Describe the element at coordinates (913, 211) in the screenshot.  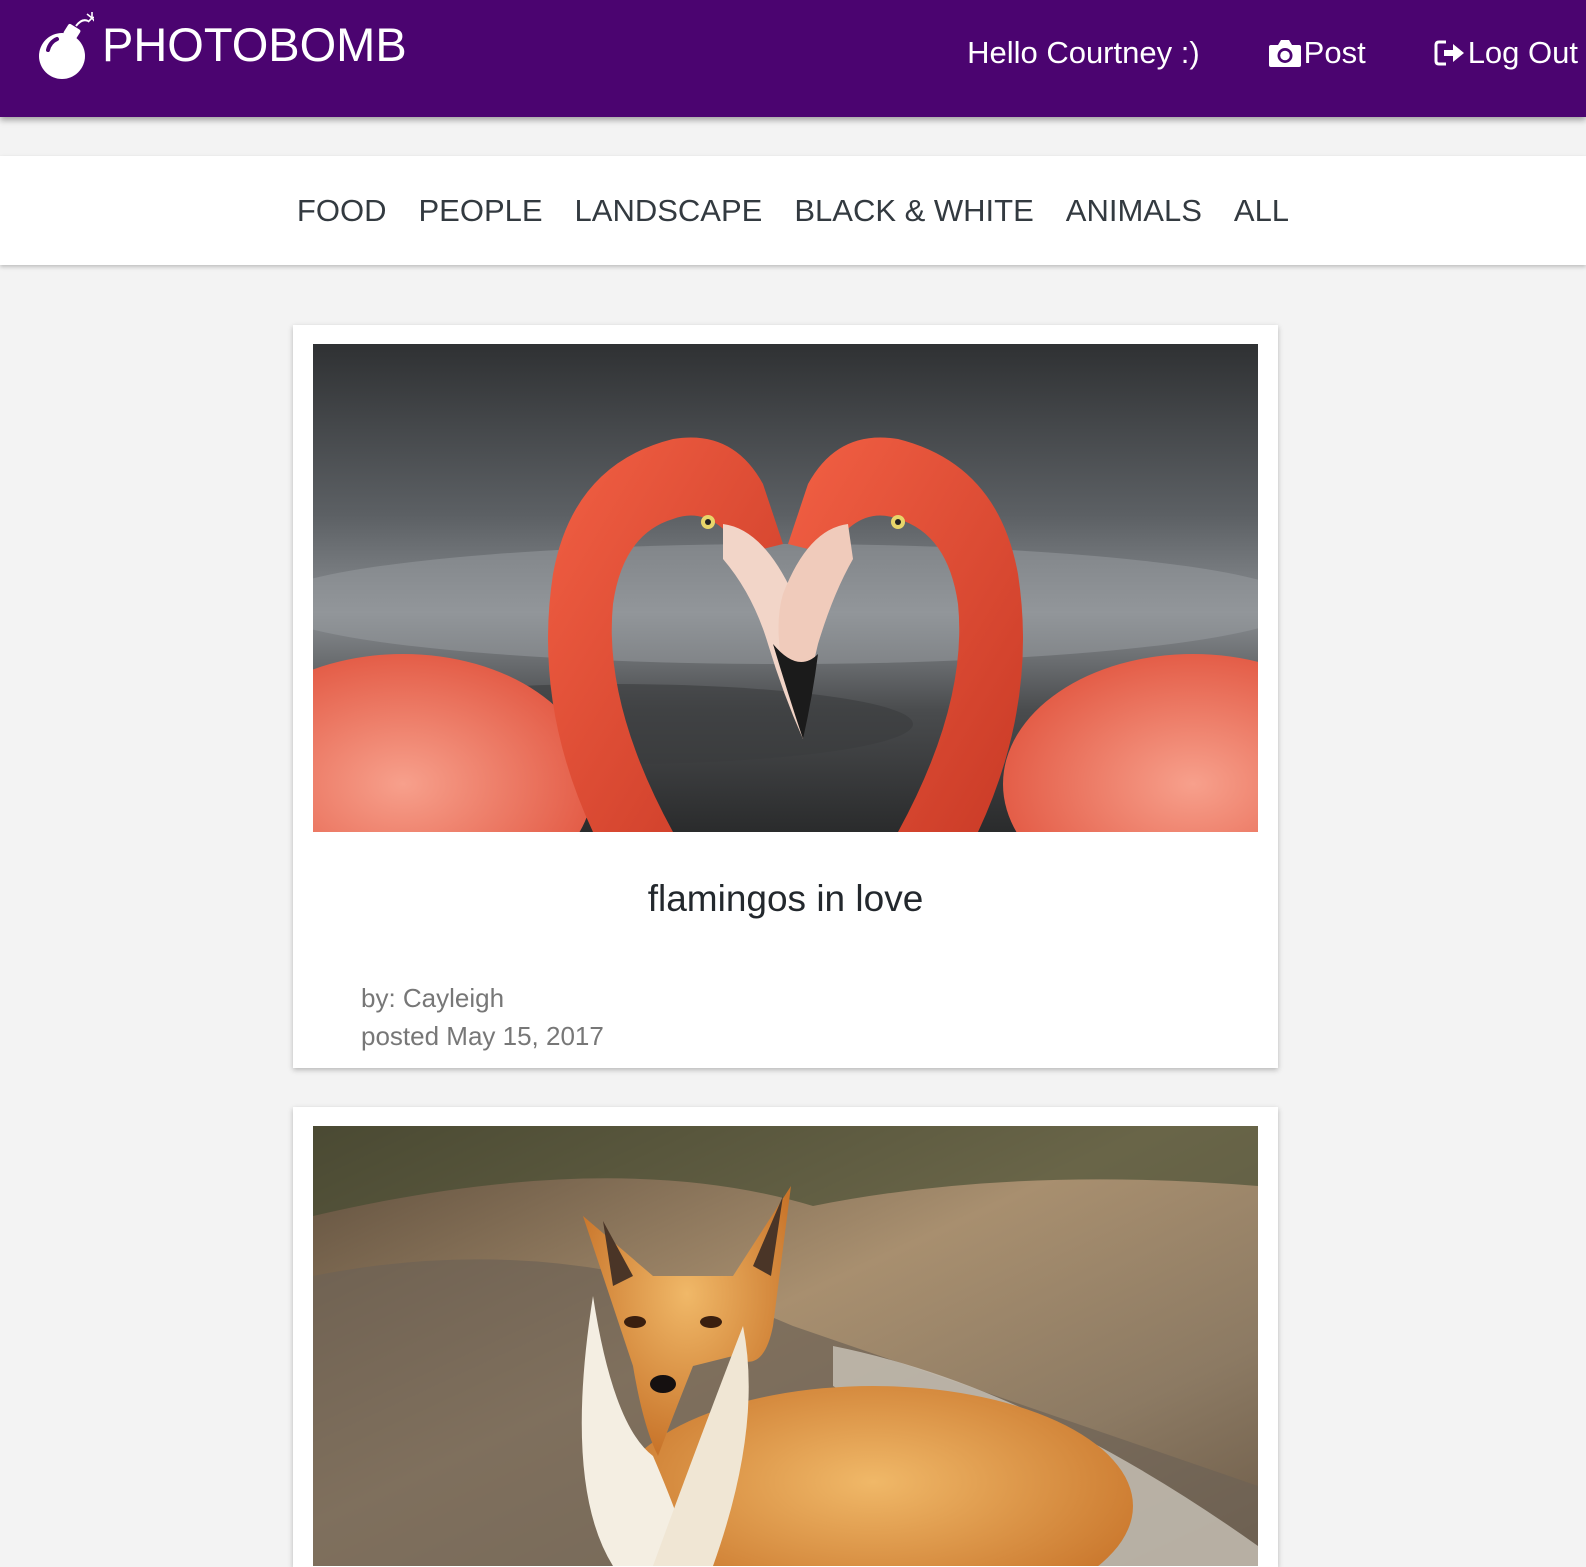
I see `category-black-white: BLACK & WHITE` at that location.